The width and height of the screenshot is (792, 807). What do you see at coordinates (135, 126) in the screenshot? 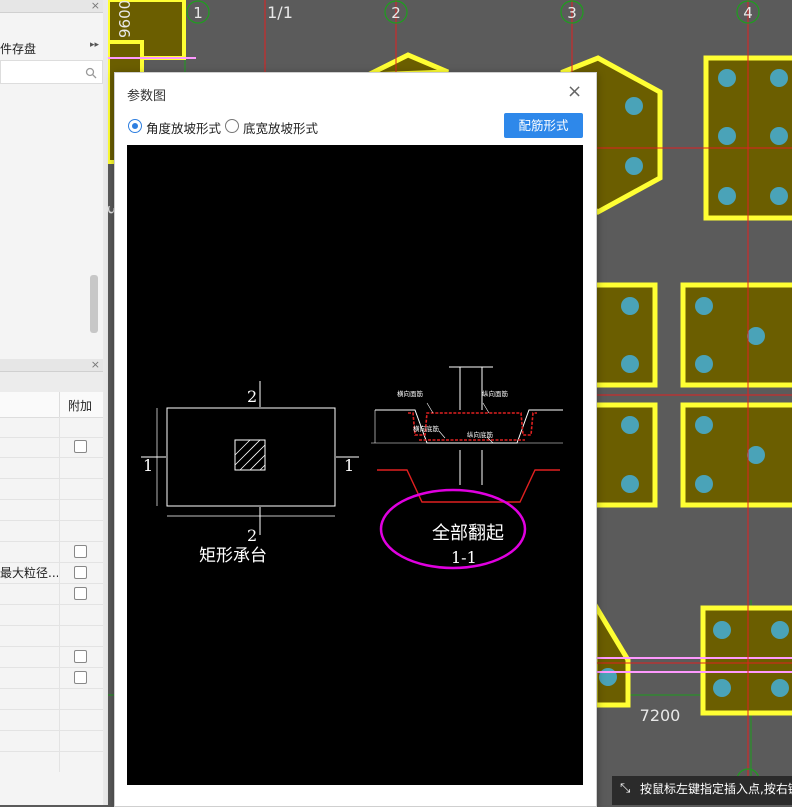
I see `radio-angle-slope` at bounding box center [135, 126].